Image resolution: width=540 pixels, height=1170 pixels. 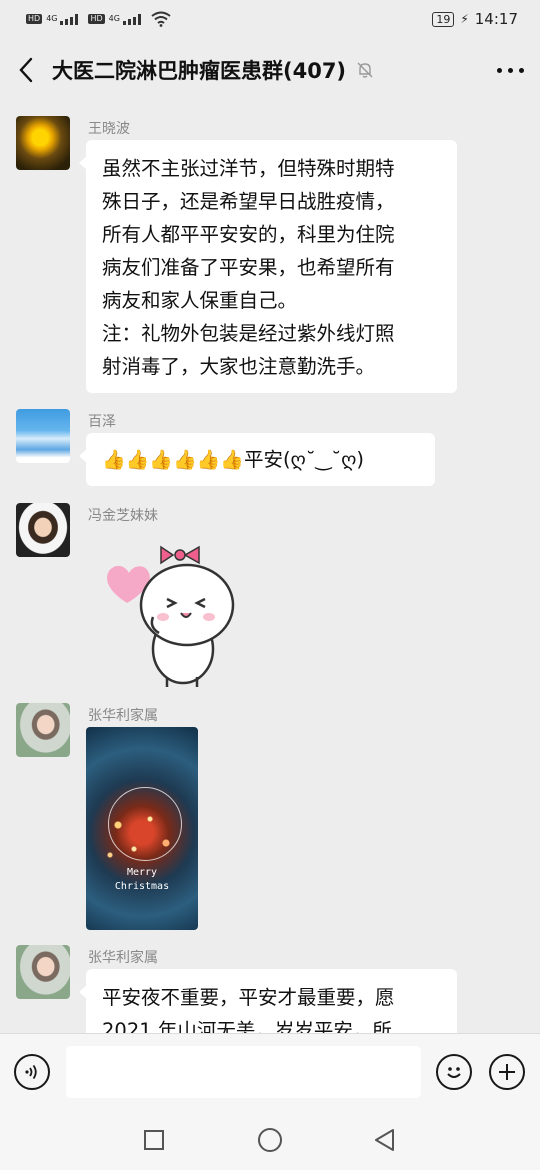 I want to click on signal-2: HD 4G, so click(x=114, y=19).